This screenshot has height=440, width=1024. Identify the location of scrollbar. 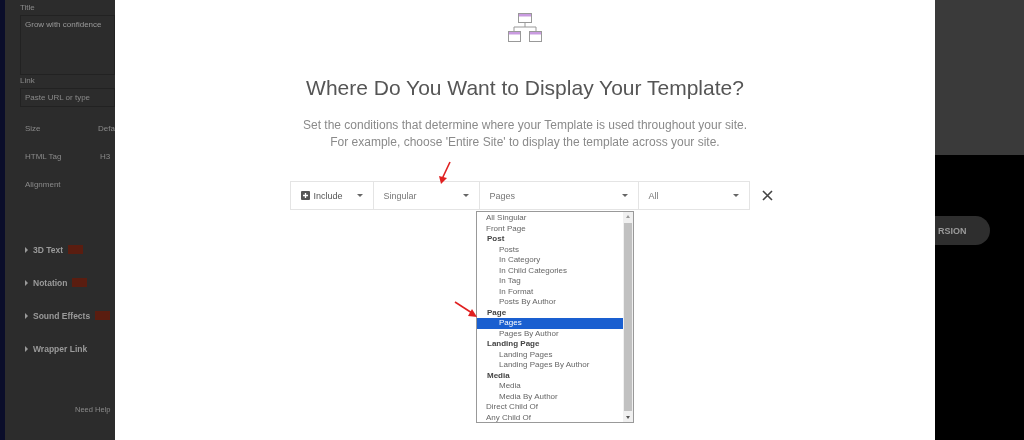
(628, 317).